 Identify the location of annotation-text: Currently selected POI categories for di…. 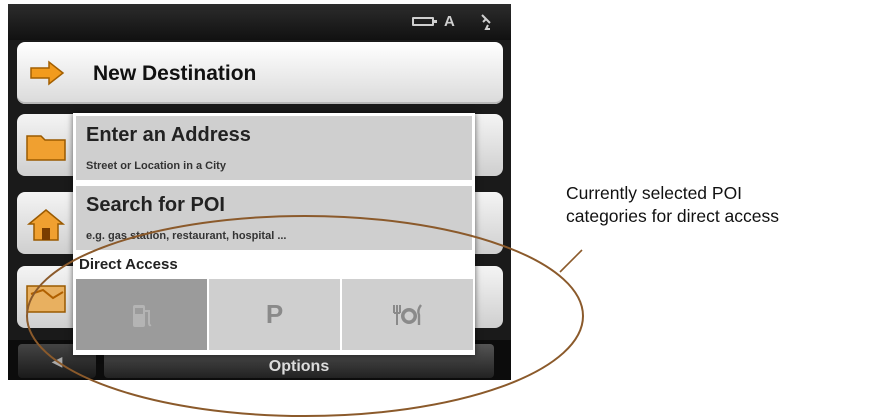
(726, 205).